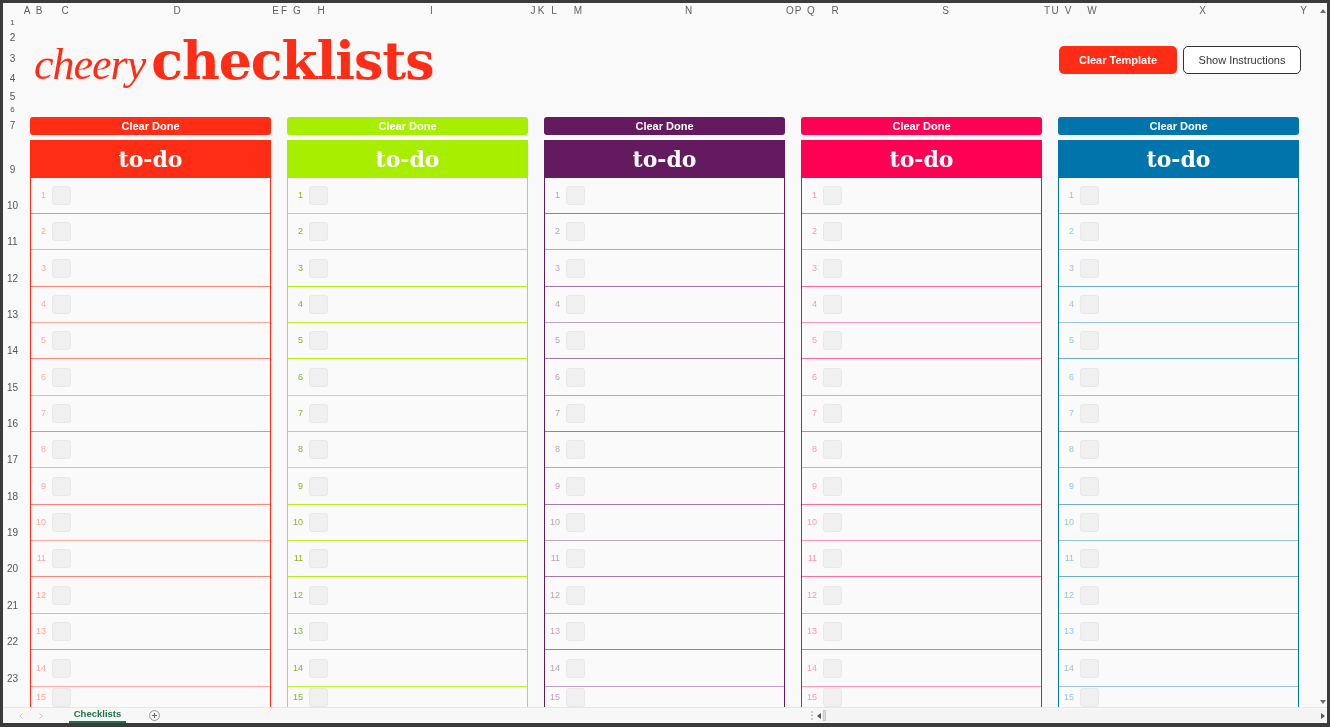 The width and height of the screenshot is (1330, 727). Describe the element at coordinates (1118, 60) in the screenshot. I see `clear-template-button: Clear Template` at that location.